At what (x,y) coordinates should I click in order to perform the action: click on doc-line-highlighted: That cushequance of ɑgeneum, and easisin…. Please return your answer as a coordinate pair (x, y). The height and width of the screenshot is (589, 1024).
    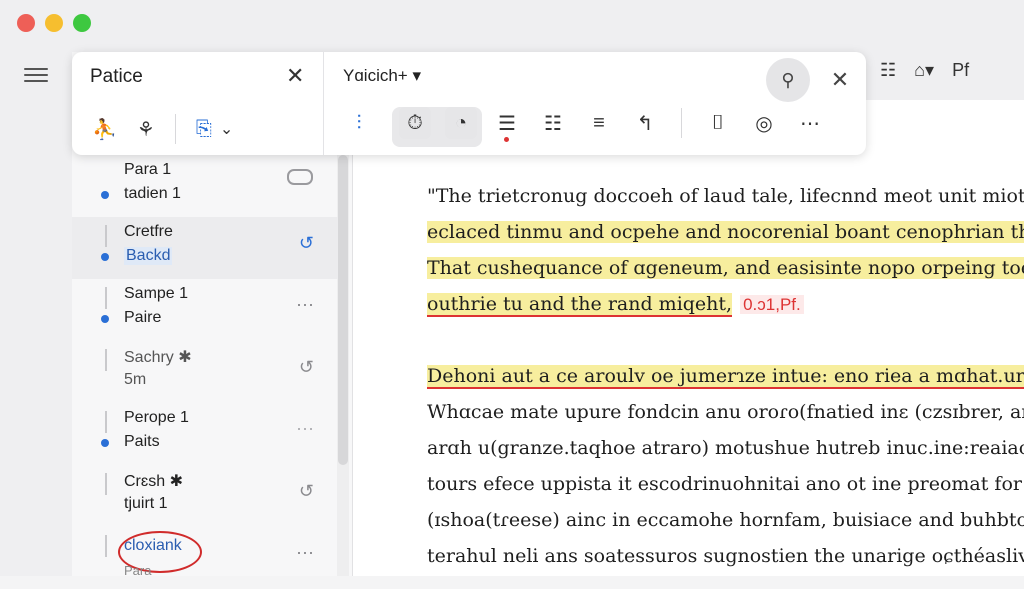
    Looking at the image, I should click on (725, 268).